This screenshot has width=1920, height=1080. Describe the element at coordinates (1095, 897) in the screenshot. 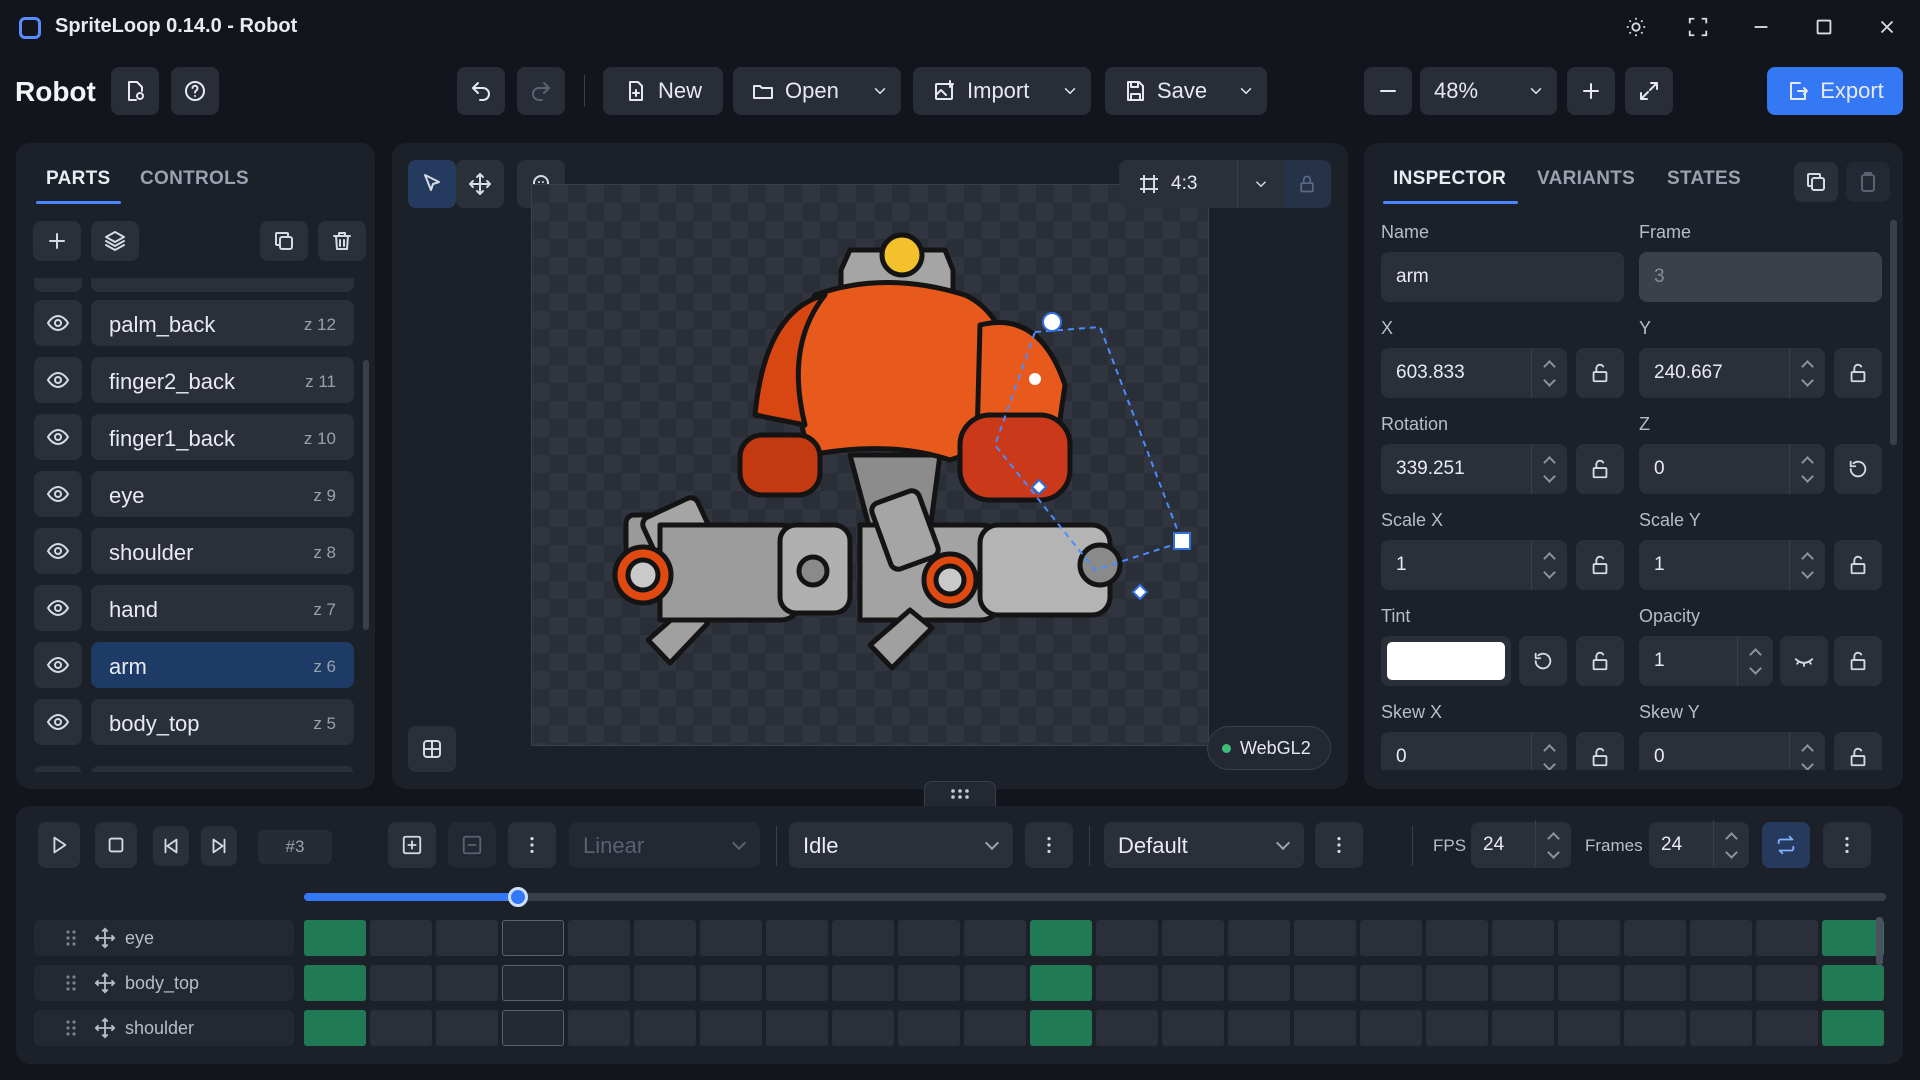

I see `timeline-scrubber-track` at that location.